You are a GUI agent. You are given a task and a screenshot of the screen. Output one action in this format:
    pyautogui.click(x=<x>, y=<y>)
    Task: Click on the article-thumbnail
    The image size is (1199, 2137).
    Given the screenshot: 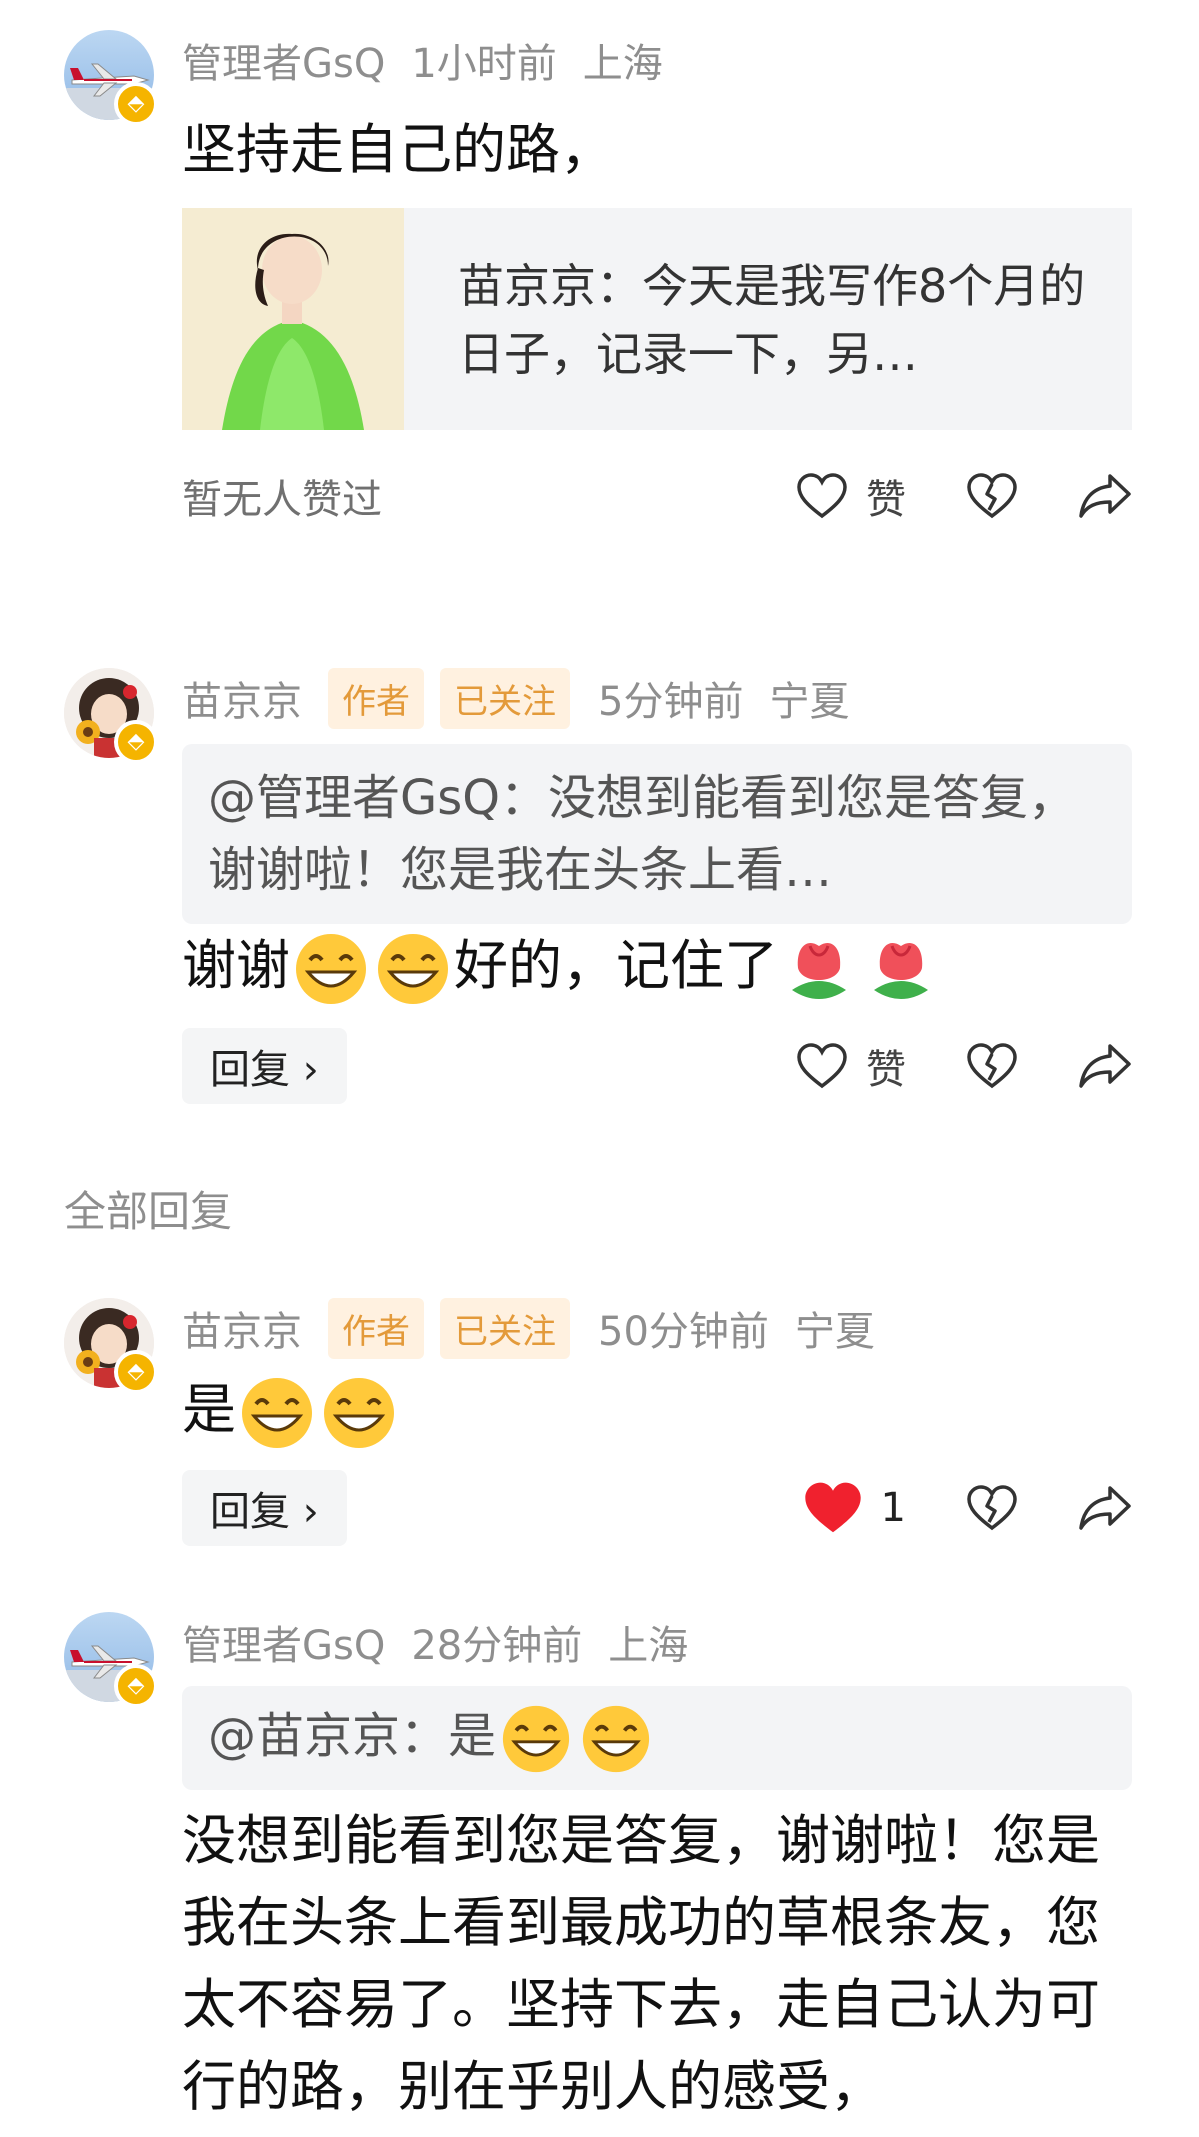 What is the action you would take?
    pyautogui.click(x=293, y=319)
    